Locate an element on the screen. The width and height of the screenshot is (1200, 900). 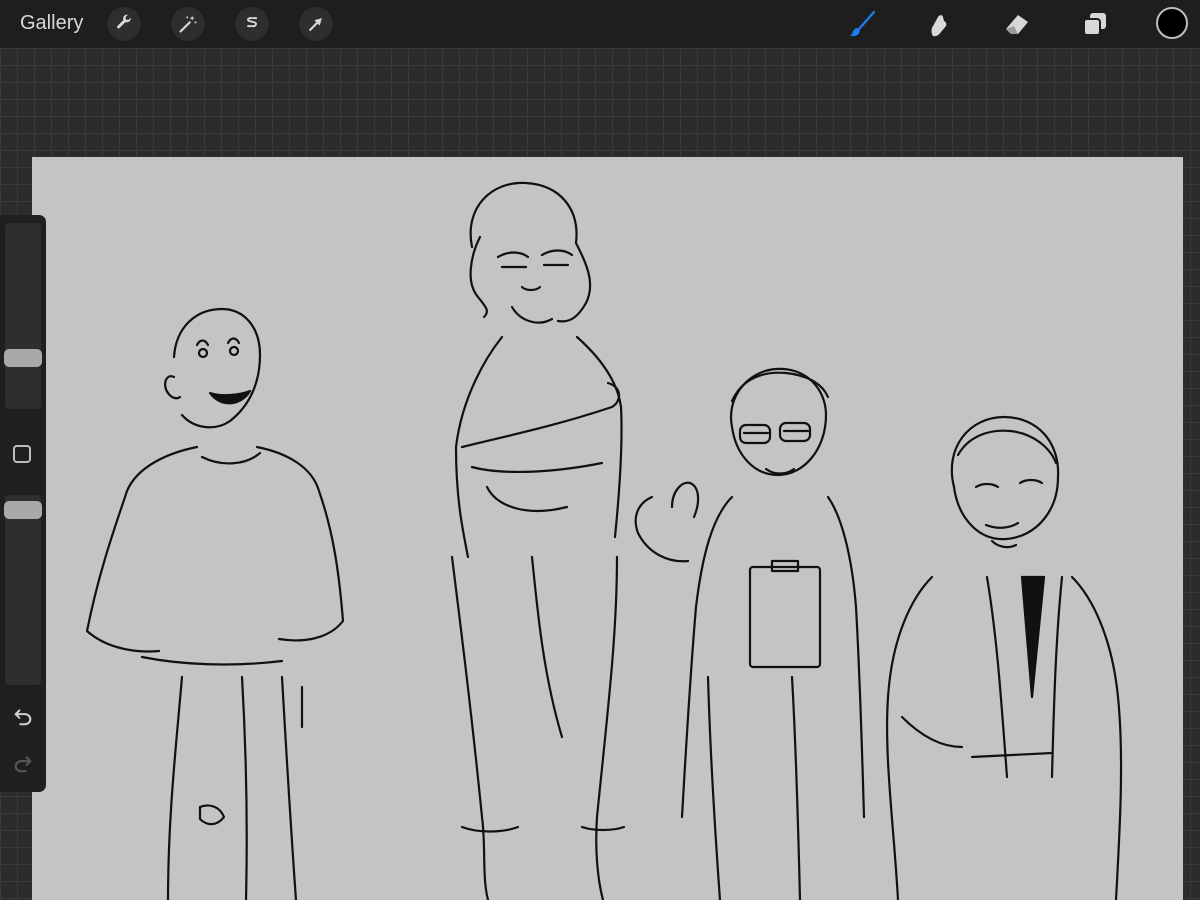
wrench-icon is located at coordinates (124, 21).